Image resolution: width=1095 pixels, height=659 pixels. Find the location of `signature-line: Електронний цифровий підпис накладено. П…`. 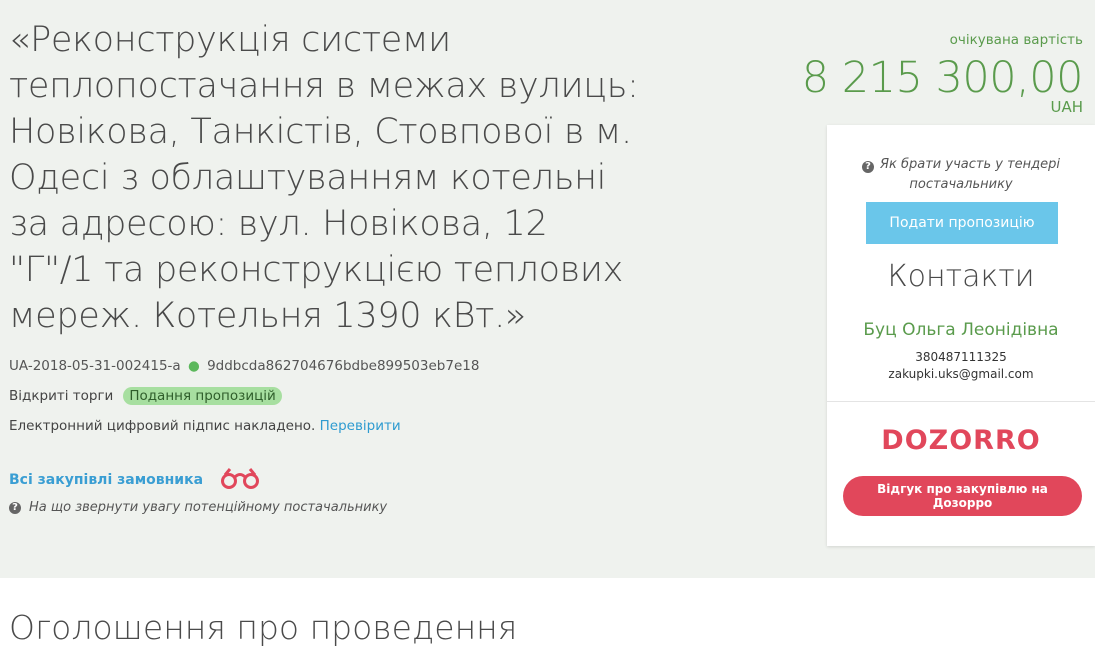

signature-line: Електронний цифровий підпис накладено. П… is located at coordinates (205, 426).